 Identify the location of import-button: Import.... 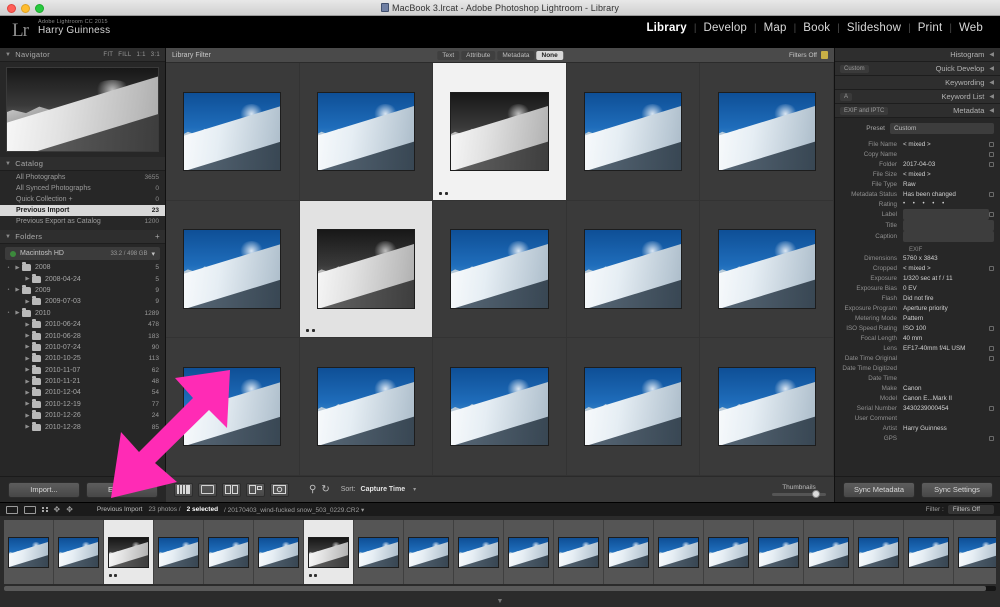
(44, 489).